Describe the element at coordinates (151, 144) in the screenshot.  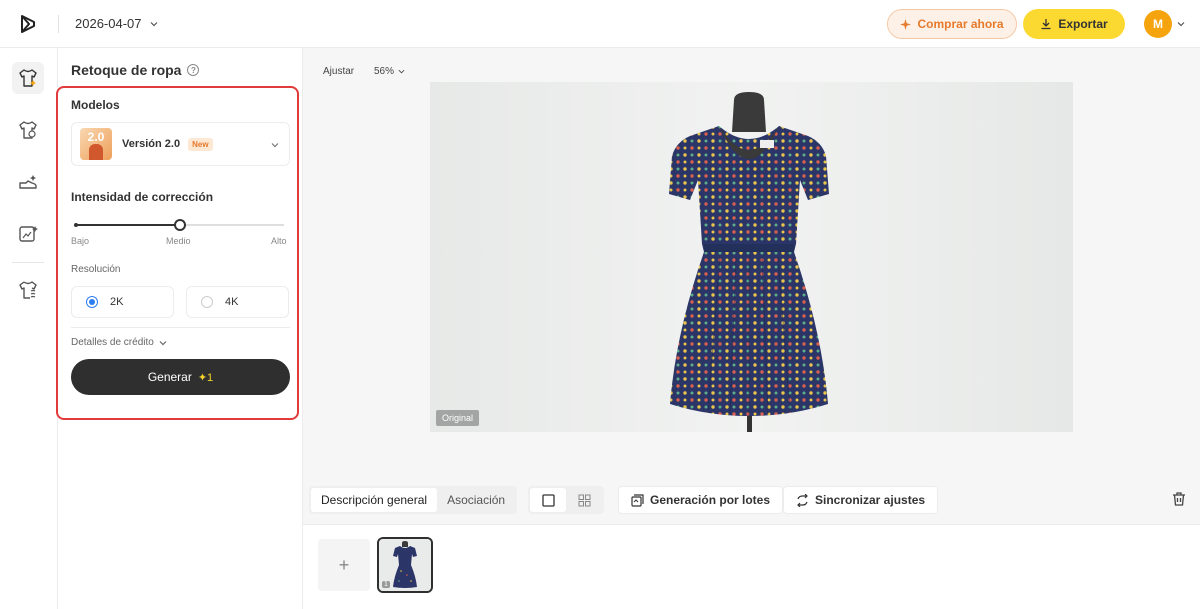
I see `model-name: Versión 2.0` at that location.